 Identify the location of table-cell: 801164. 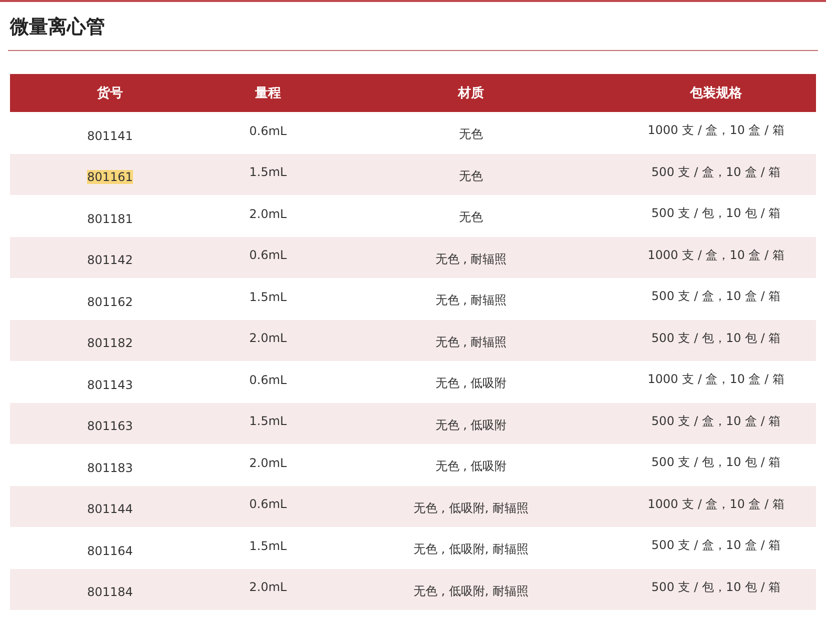
(110, 551).